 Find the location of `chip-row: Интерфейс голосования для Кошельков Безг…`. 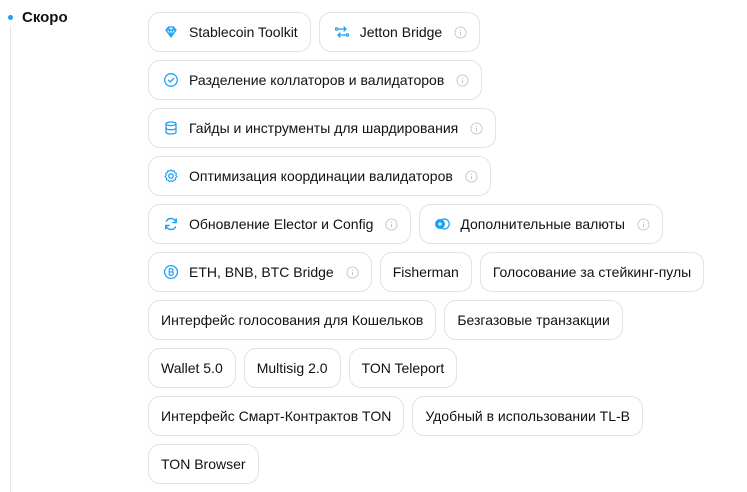

chip-row: Интерфейс голосования для Кошельков Безг… is located at coordinates (445, 320).